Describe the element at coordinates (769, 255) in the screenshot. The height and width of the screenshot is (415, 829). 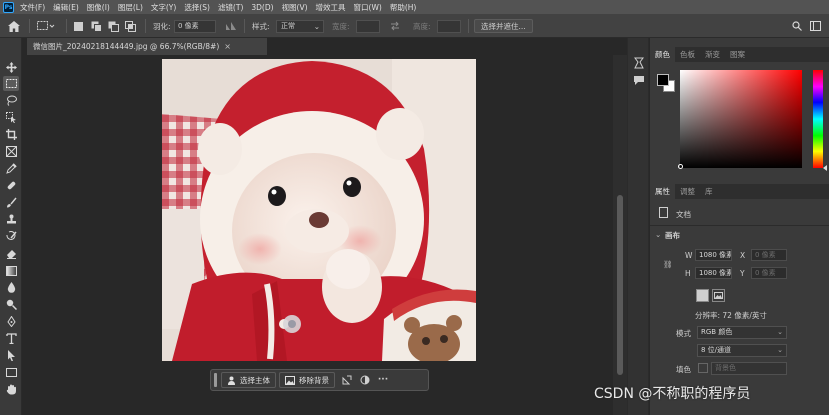
I see `canvas-x-field: 0 像素` at that location.